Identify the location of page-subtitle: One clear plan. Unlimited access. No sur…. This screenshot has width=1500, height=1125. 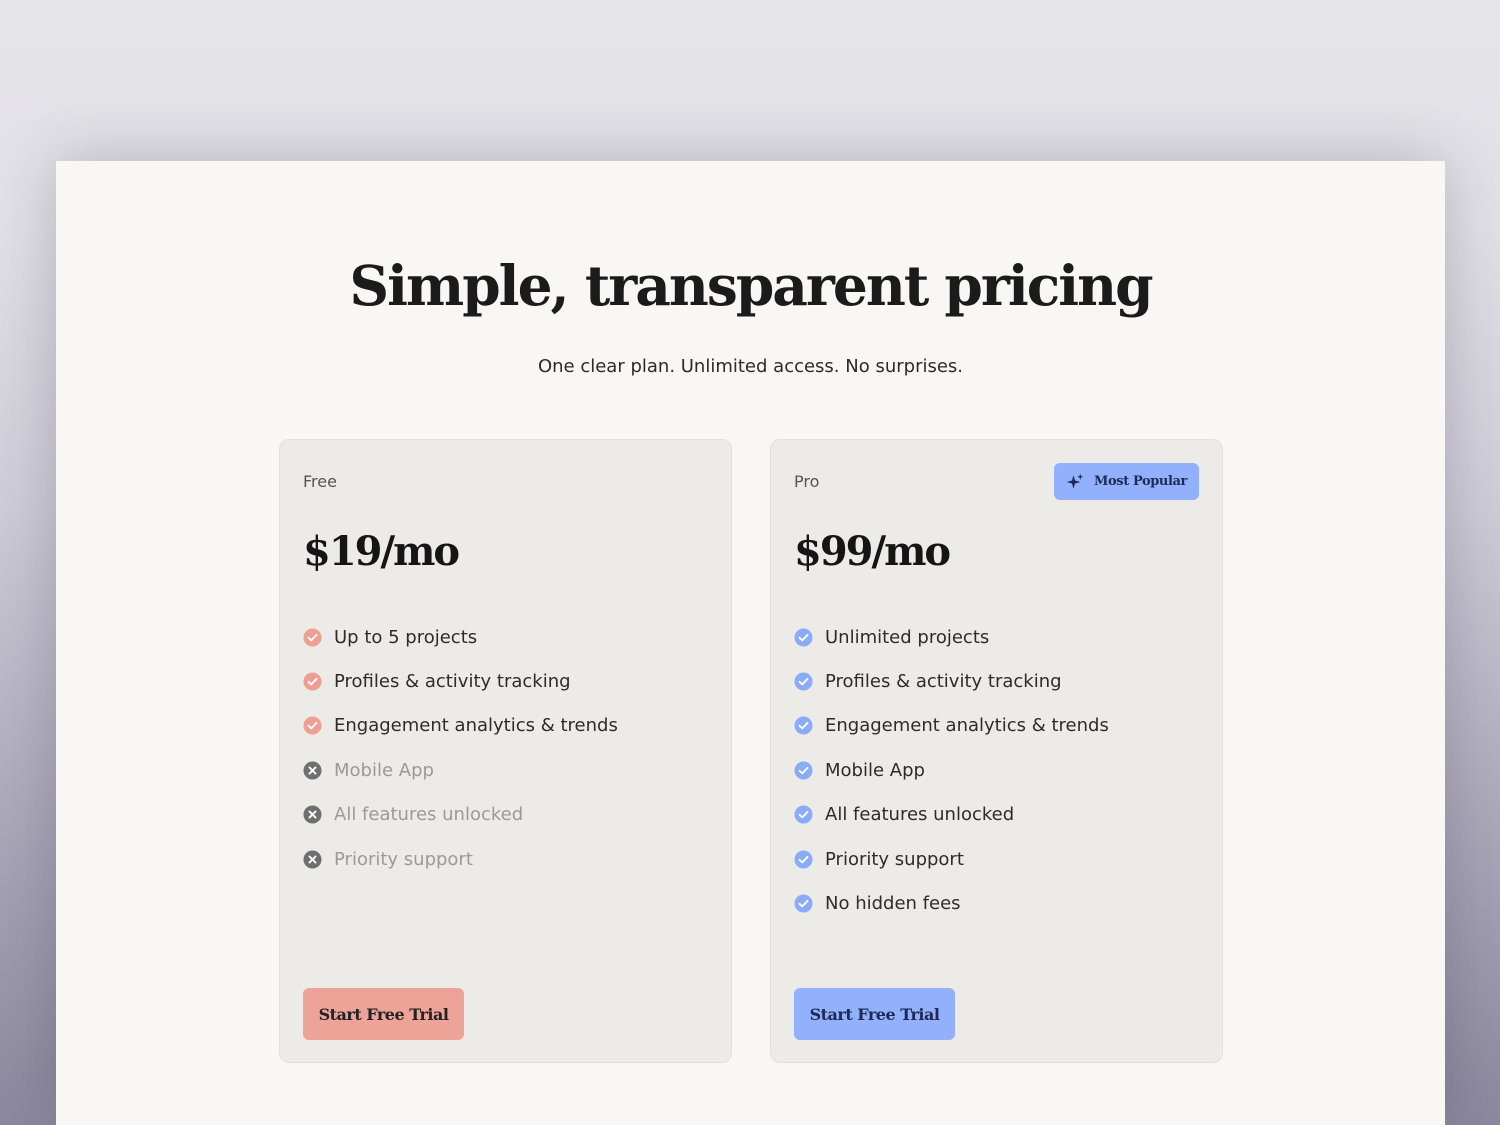
(750, 366).